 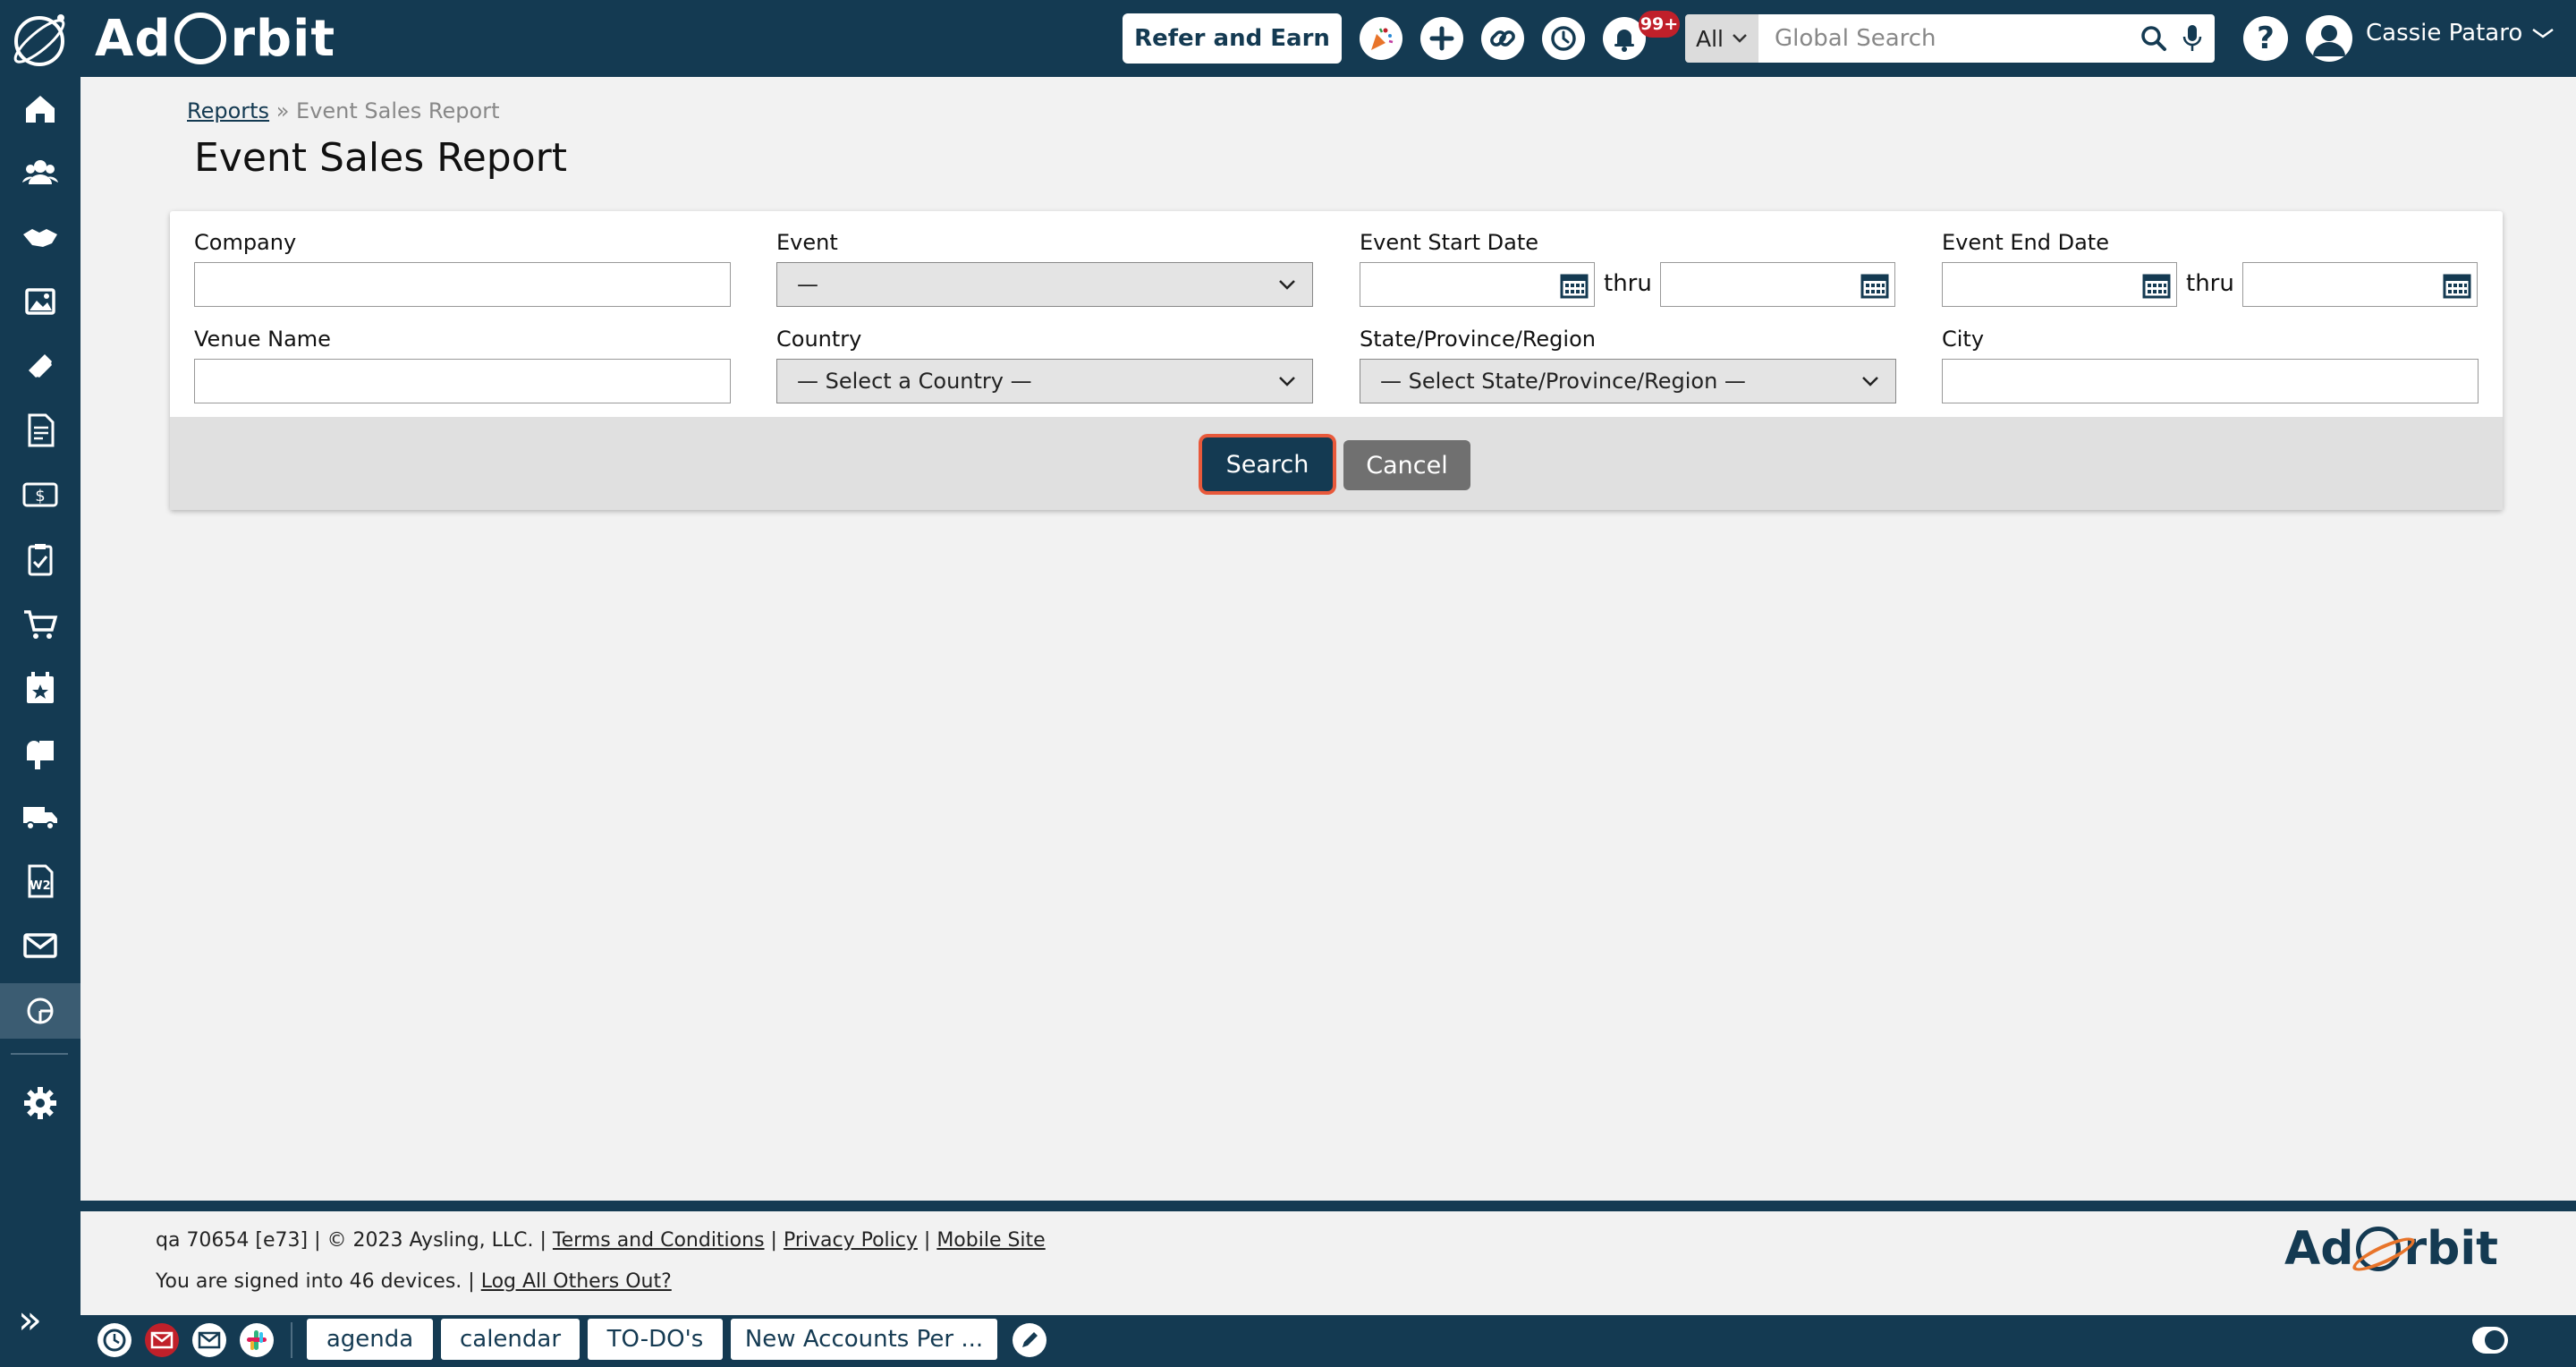 I want to click on link-icon, so click(x=1502, y=39).